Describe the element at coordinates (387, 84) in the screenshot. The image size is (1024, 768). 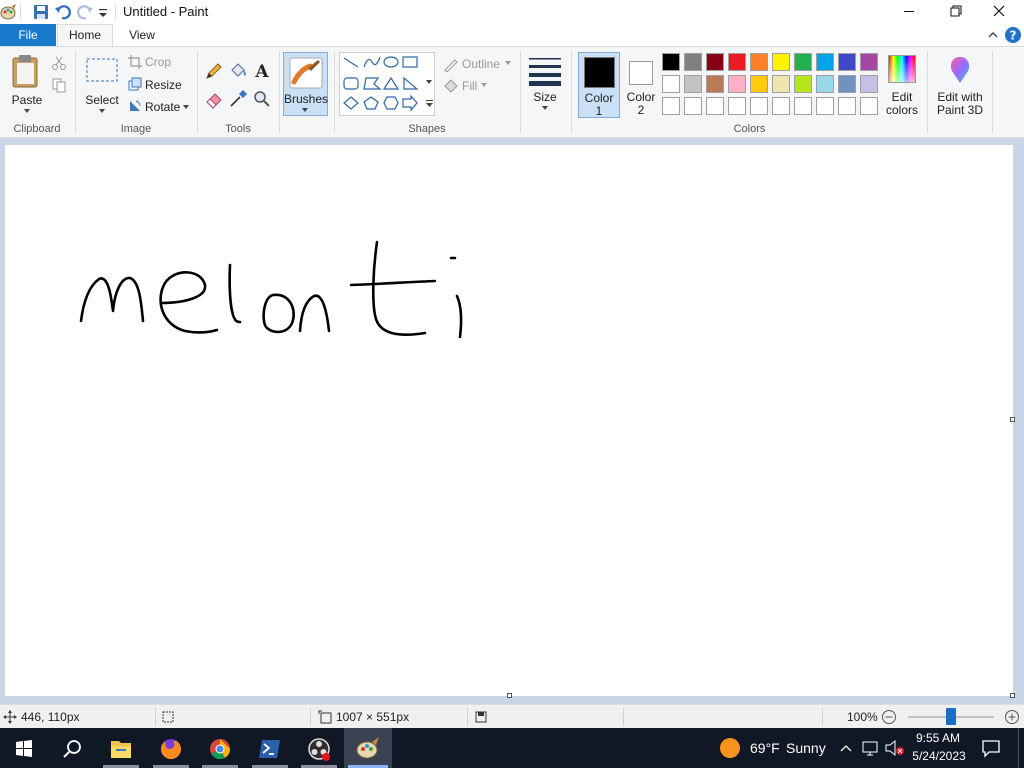
I see `shapes-gallery` at that location.